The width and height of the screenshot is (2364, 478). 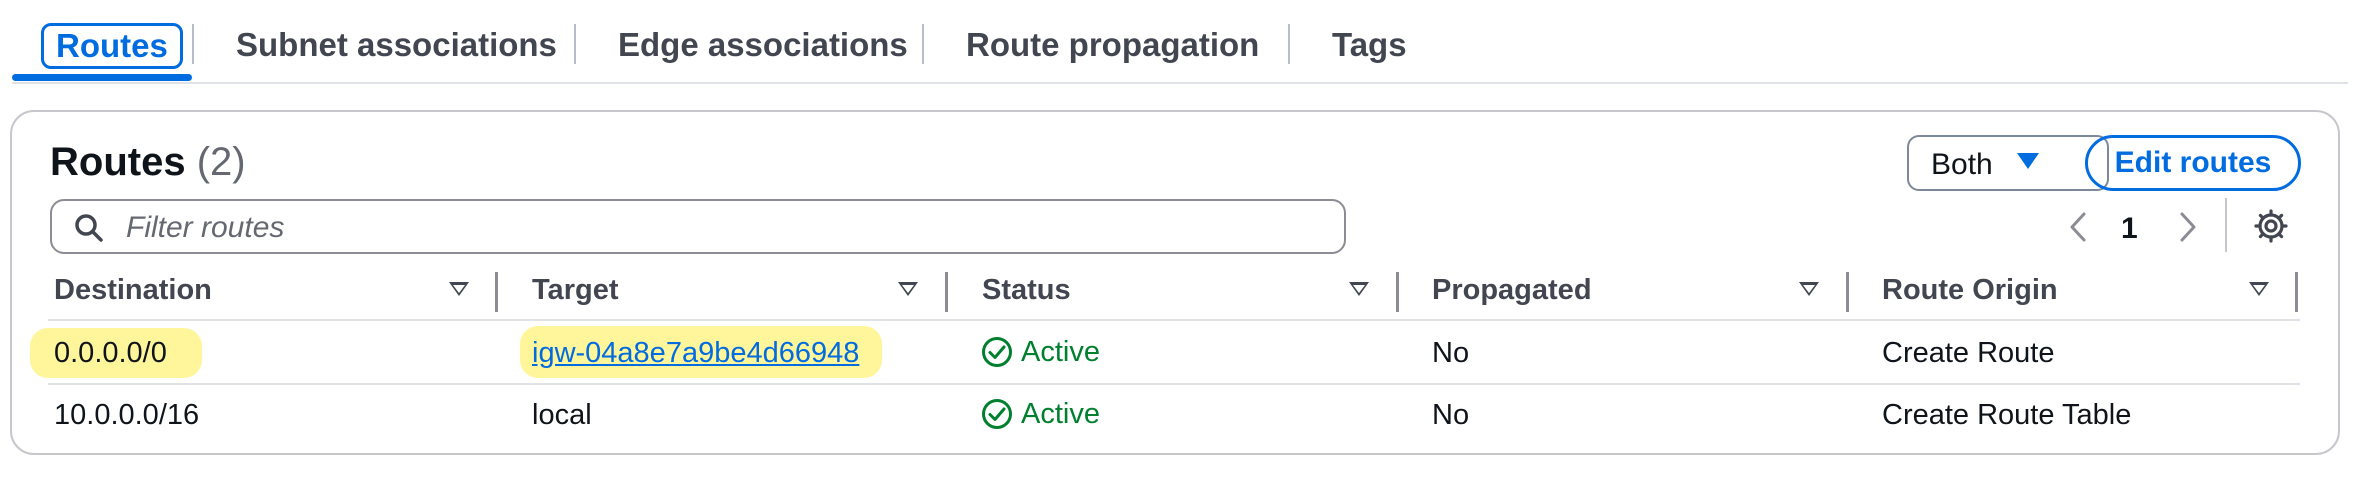 What do you see at coordinates (112, 46) in the screenshot?
I see `tab-routes: Routes` at bounding box center [112, 46].